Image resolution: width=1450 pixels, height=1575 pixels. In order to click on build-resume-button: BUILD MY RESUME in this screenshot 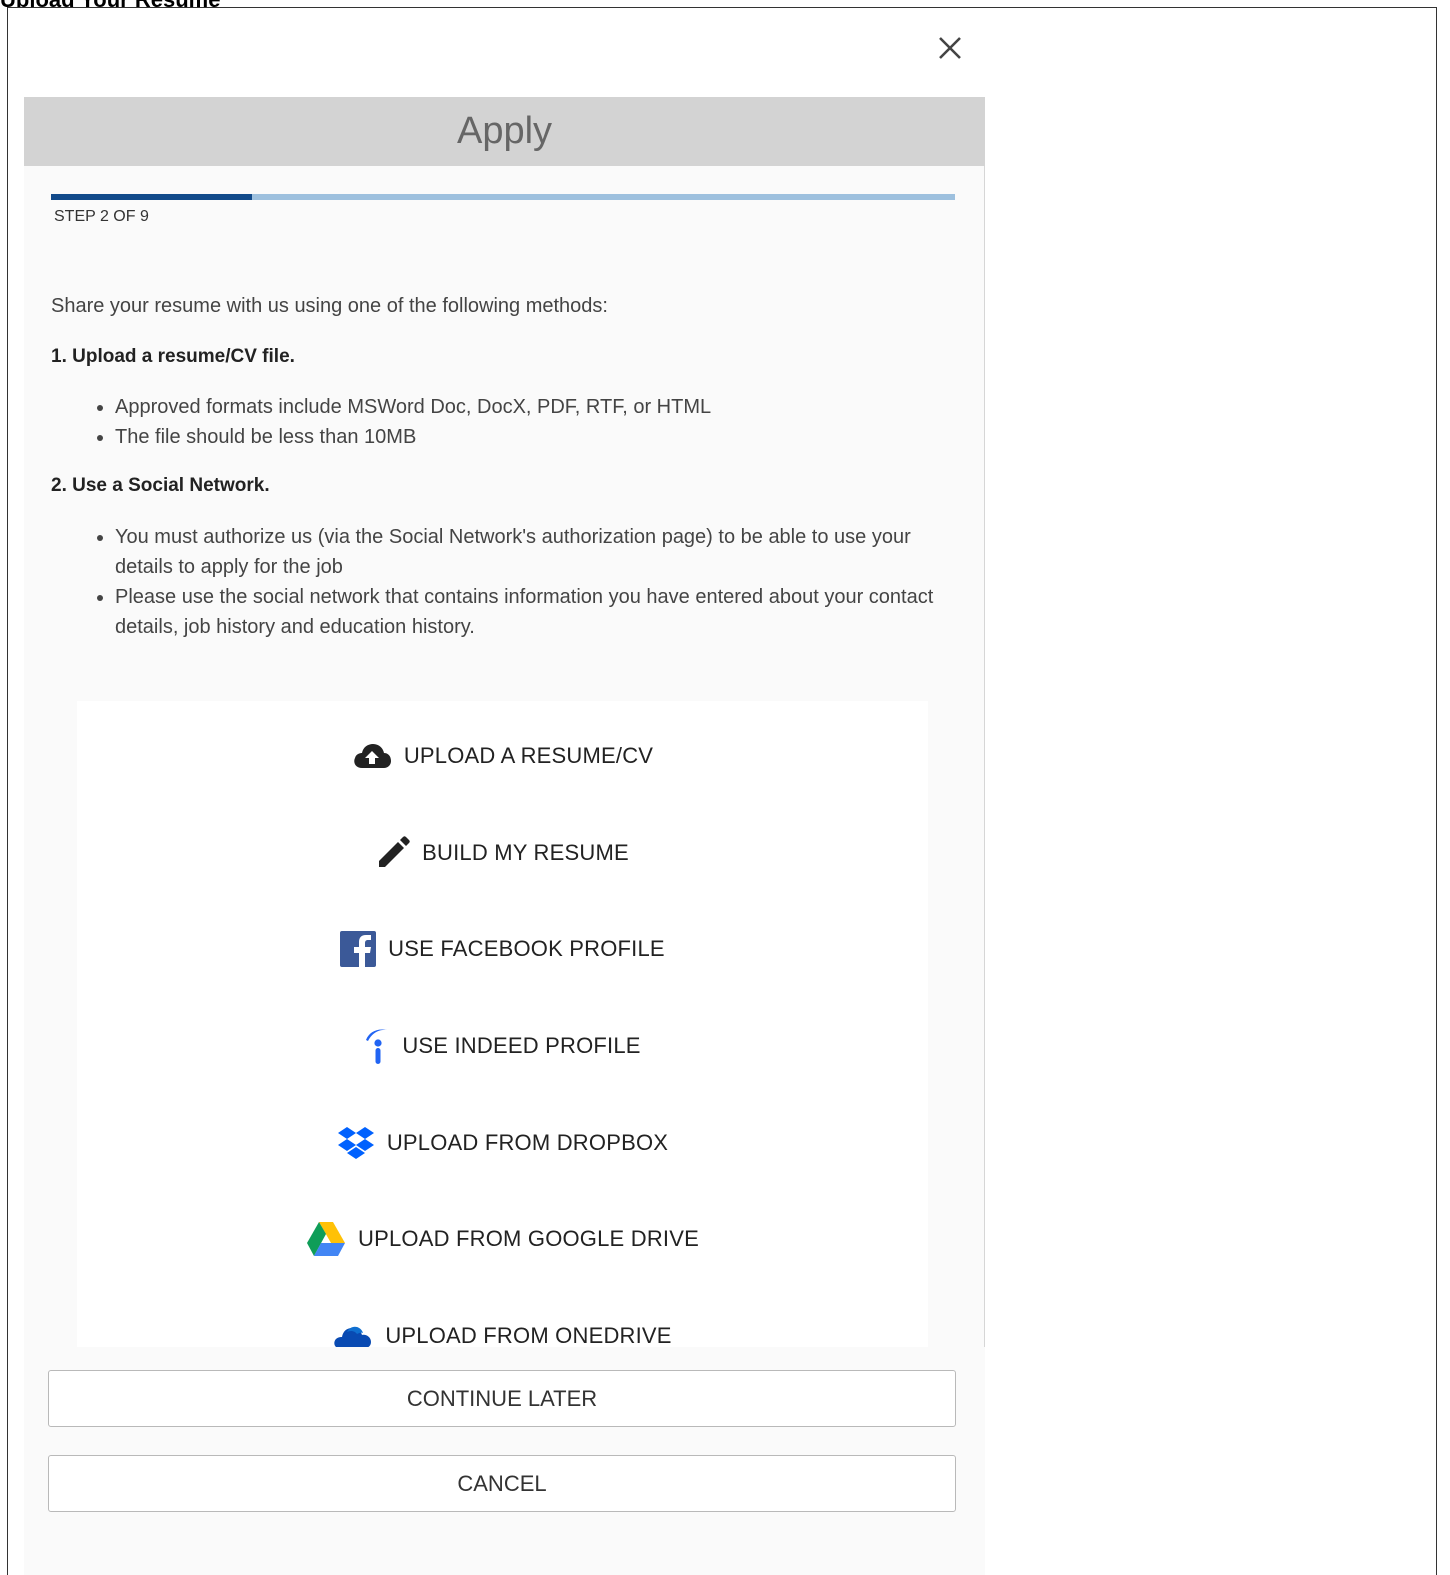, I will do `click(502, 853)`.